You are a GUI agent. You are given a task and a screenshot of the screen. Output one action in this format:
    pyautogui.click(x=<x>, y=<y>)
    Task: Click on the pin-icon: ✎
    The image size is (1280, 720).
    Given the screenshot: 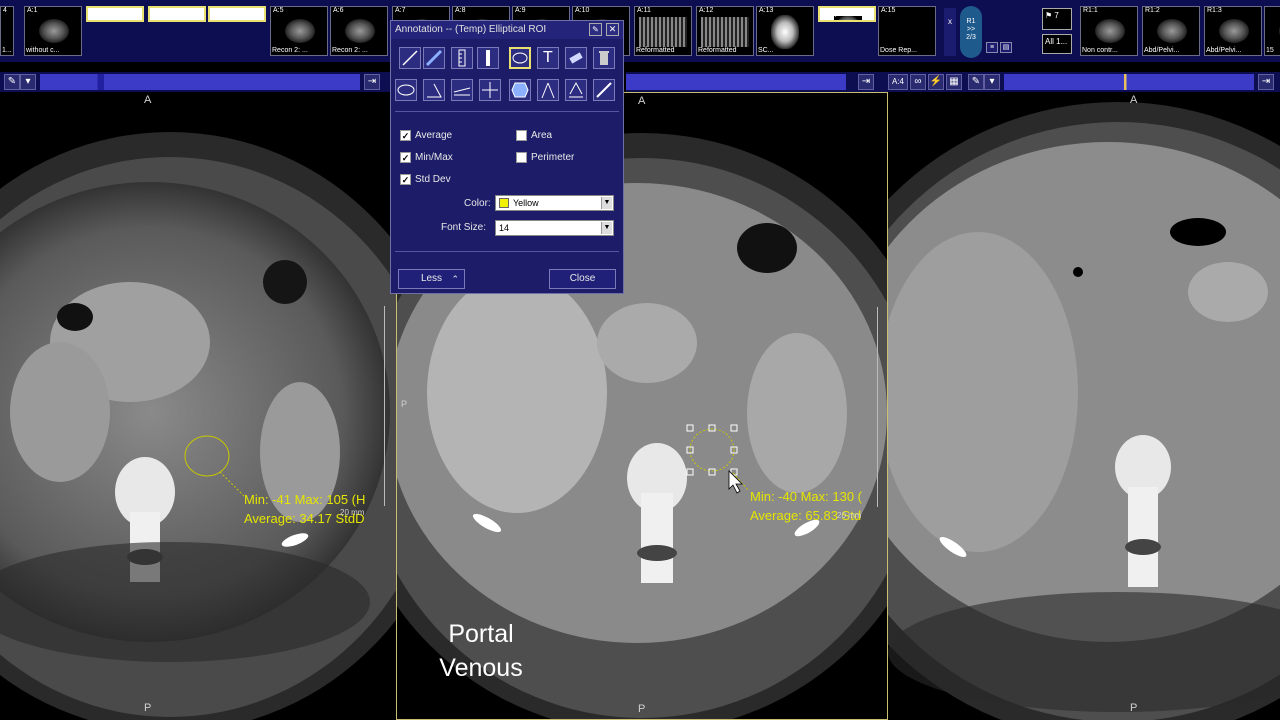 What is the action you would take?
    pyautogui.click(x=595, y=29)
    